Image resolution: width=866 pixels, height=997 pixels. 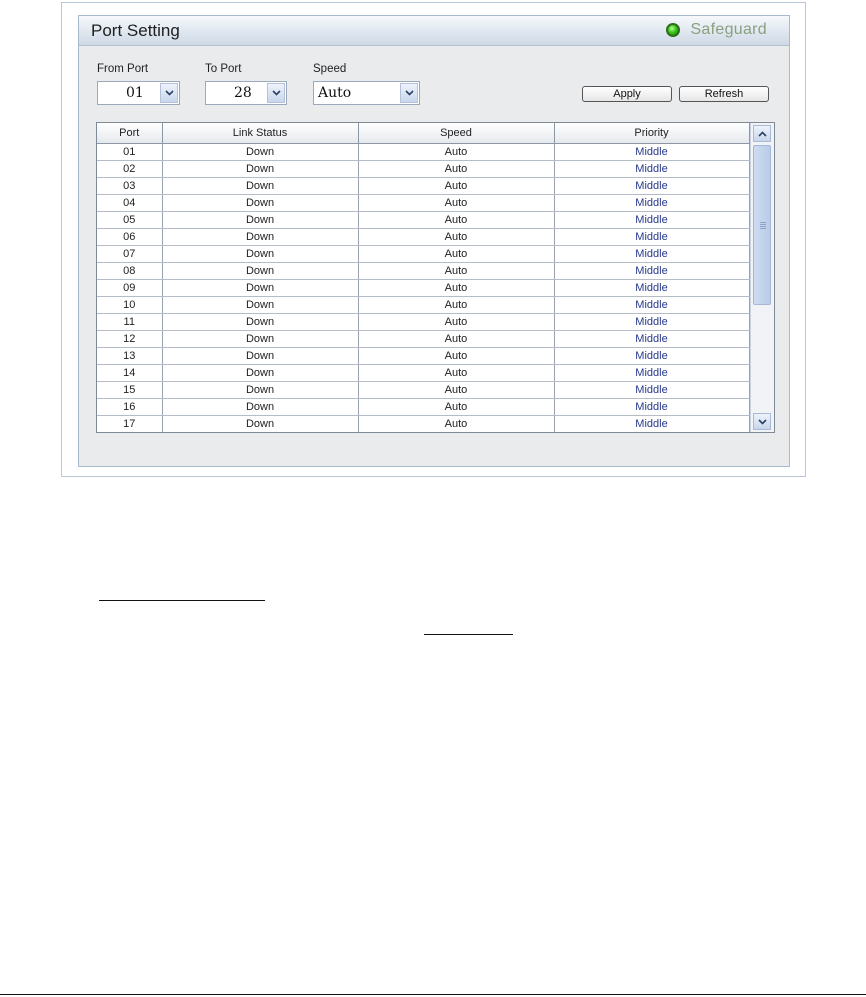 I want to click on safeguard-indicator: Safeguard, so click(x=716, y=30).